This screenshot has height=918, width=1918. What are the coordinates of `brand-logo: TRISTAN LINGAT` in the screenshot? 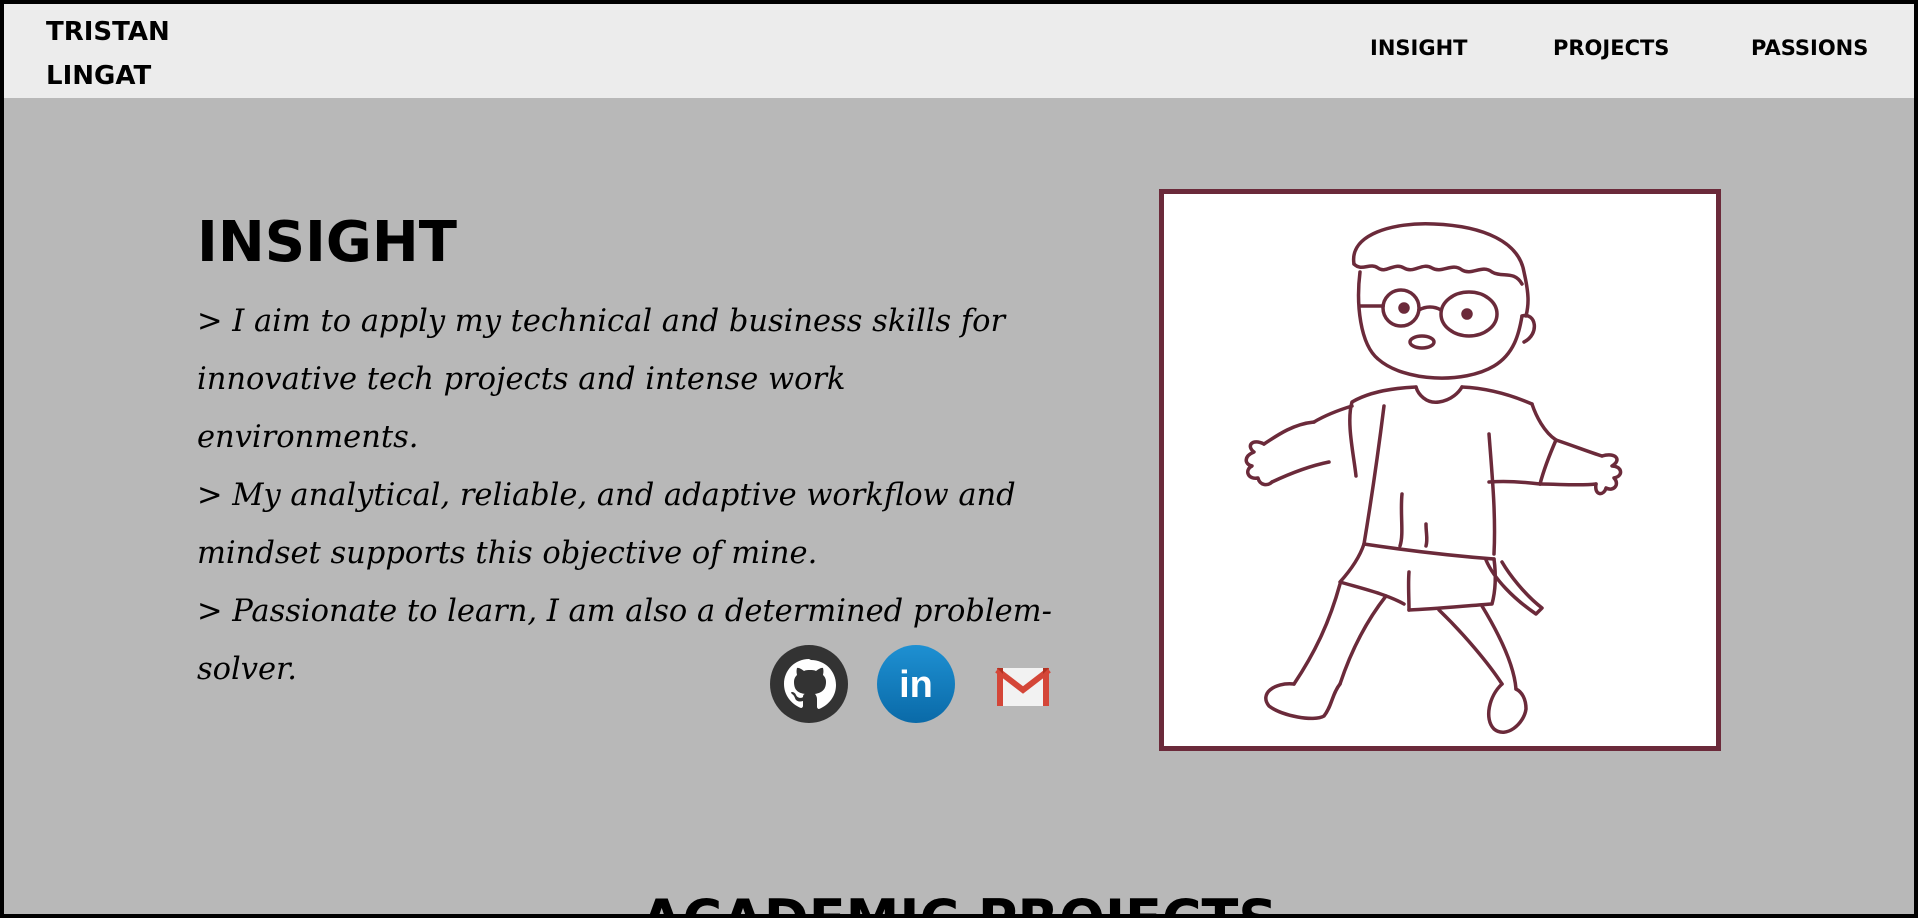 It's located at (108, 54).